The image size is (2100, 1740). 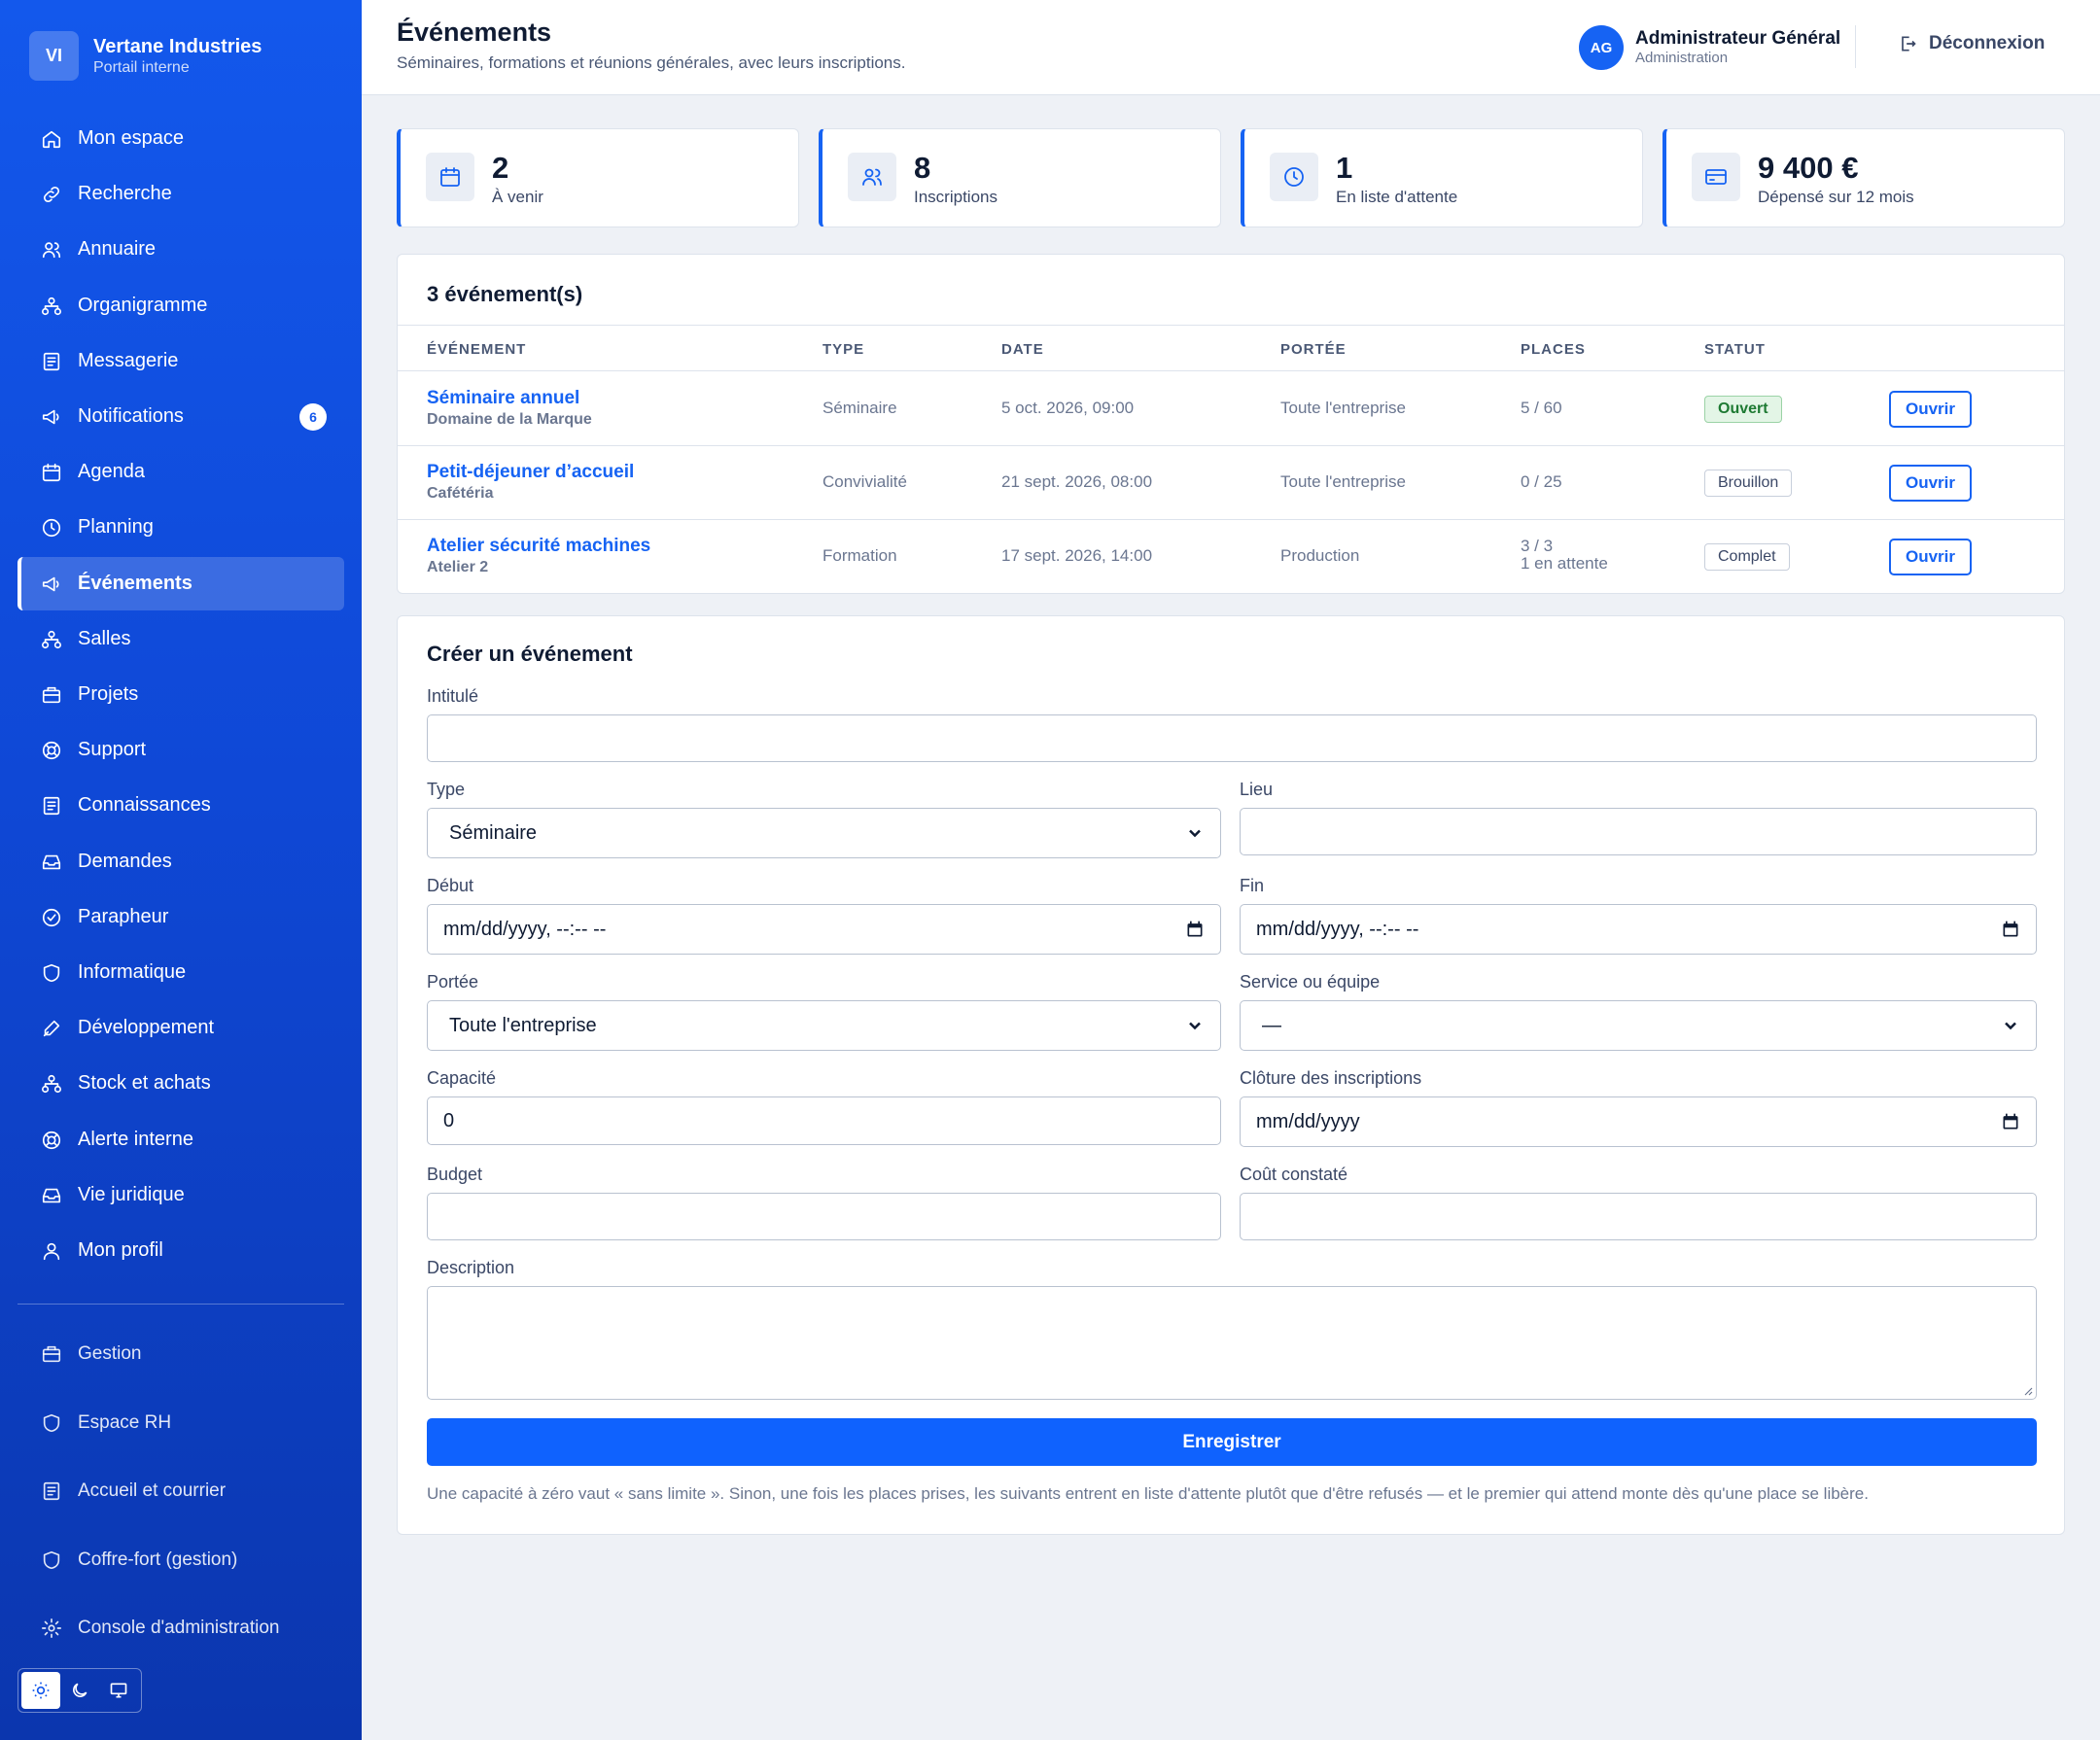 I want to click on brand: VI Vertane Industries Portail interne, so click(x=145, y=56).